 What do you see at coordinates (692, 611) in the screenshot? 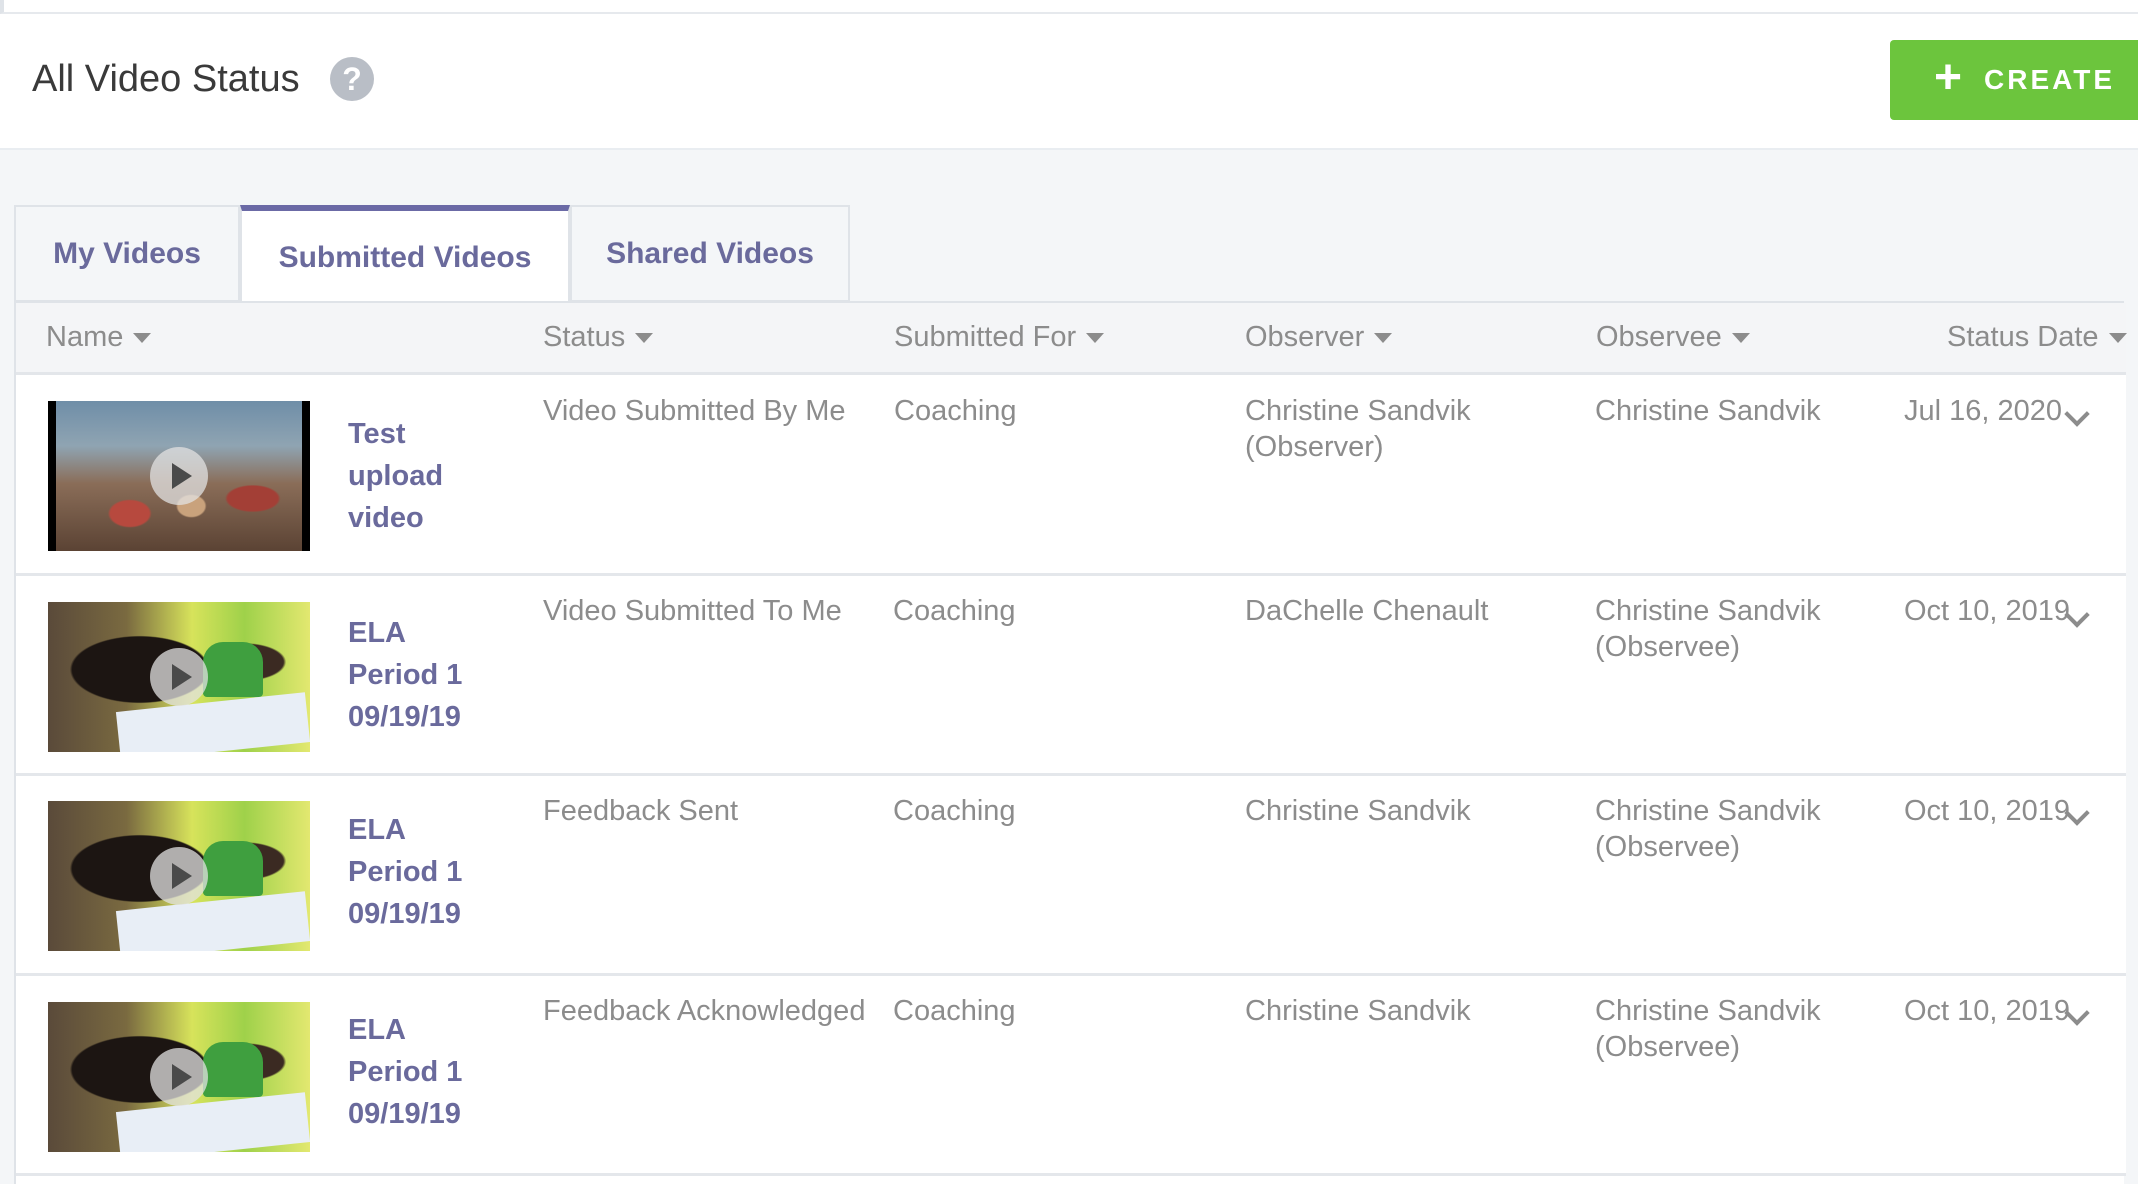
I see `status-cell: Video Submitted To Me` at bounding box center [692, 611].